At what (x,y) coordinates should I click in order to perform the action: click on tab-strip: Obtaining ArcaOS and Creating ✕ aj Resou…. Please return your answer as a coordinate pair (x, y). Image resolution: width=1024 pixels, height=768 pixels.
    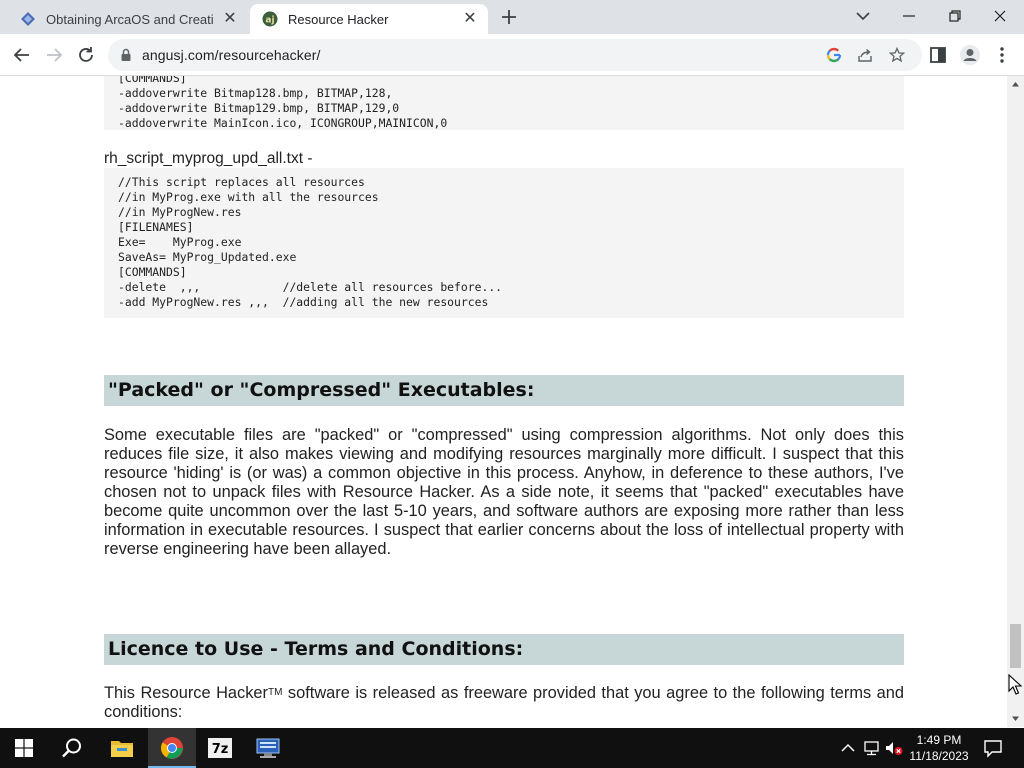
    Looking at the image, I should click on (512, 17).